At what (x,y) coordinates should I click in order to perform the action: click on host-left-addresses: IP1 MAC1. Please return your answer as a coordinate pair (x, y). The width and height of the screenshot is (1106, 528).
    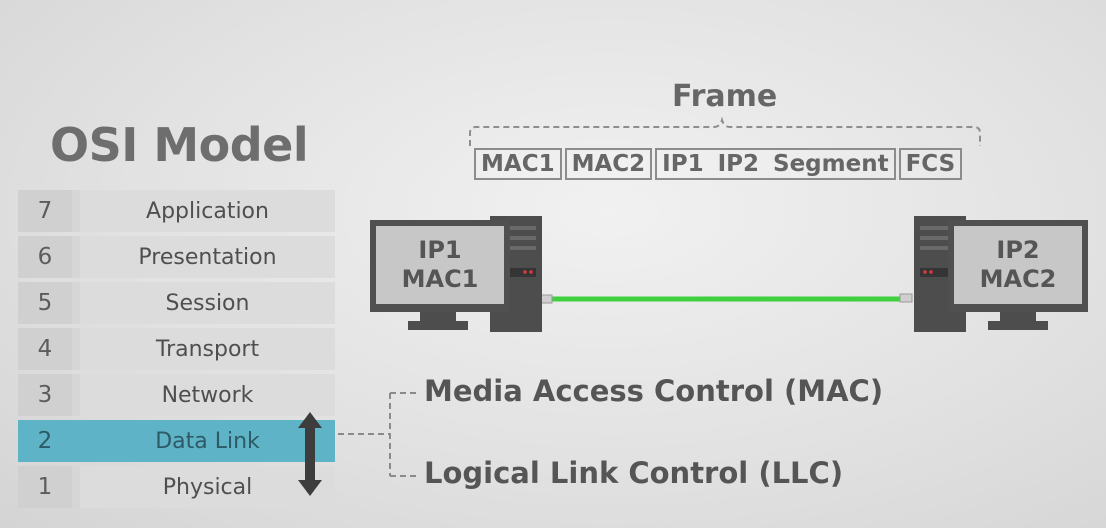
    Looking at the image, I should click on (440, 265).